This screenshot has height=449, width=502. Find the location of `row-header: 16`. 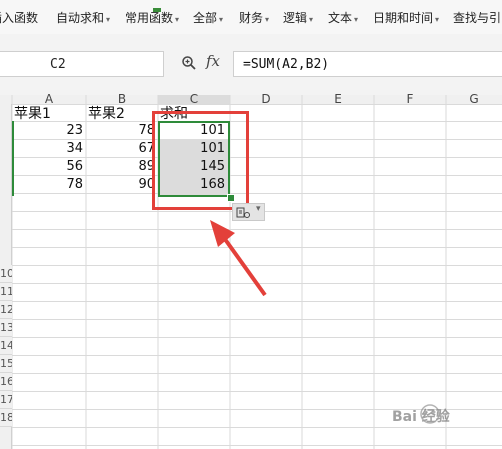

row-header: 16 is located at coordinates (6, 382).